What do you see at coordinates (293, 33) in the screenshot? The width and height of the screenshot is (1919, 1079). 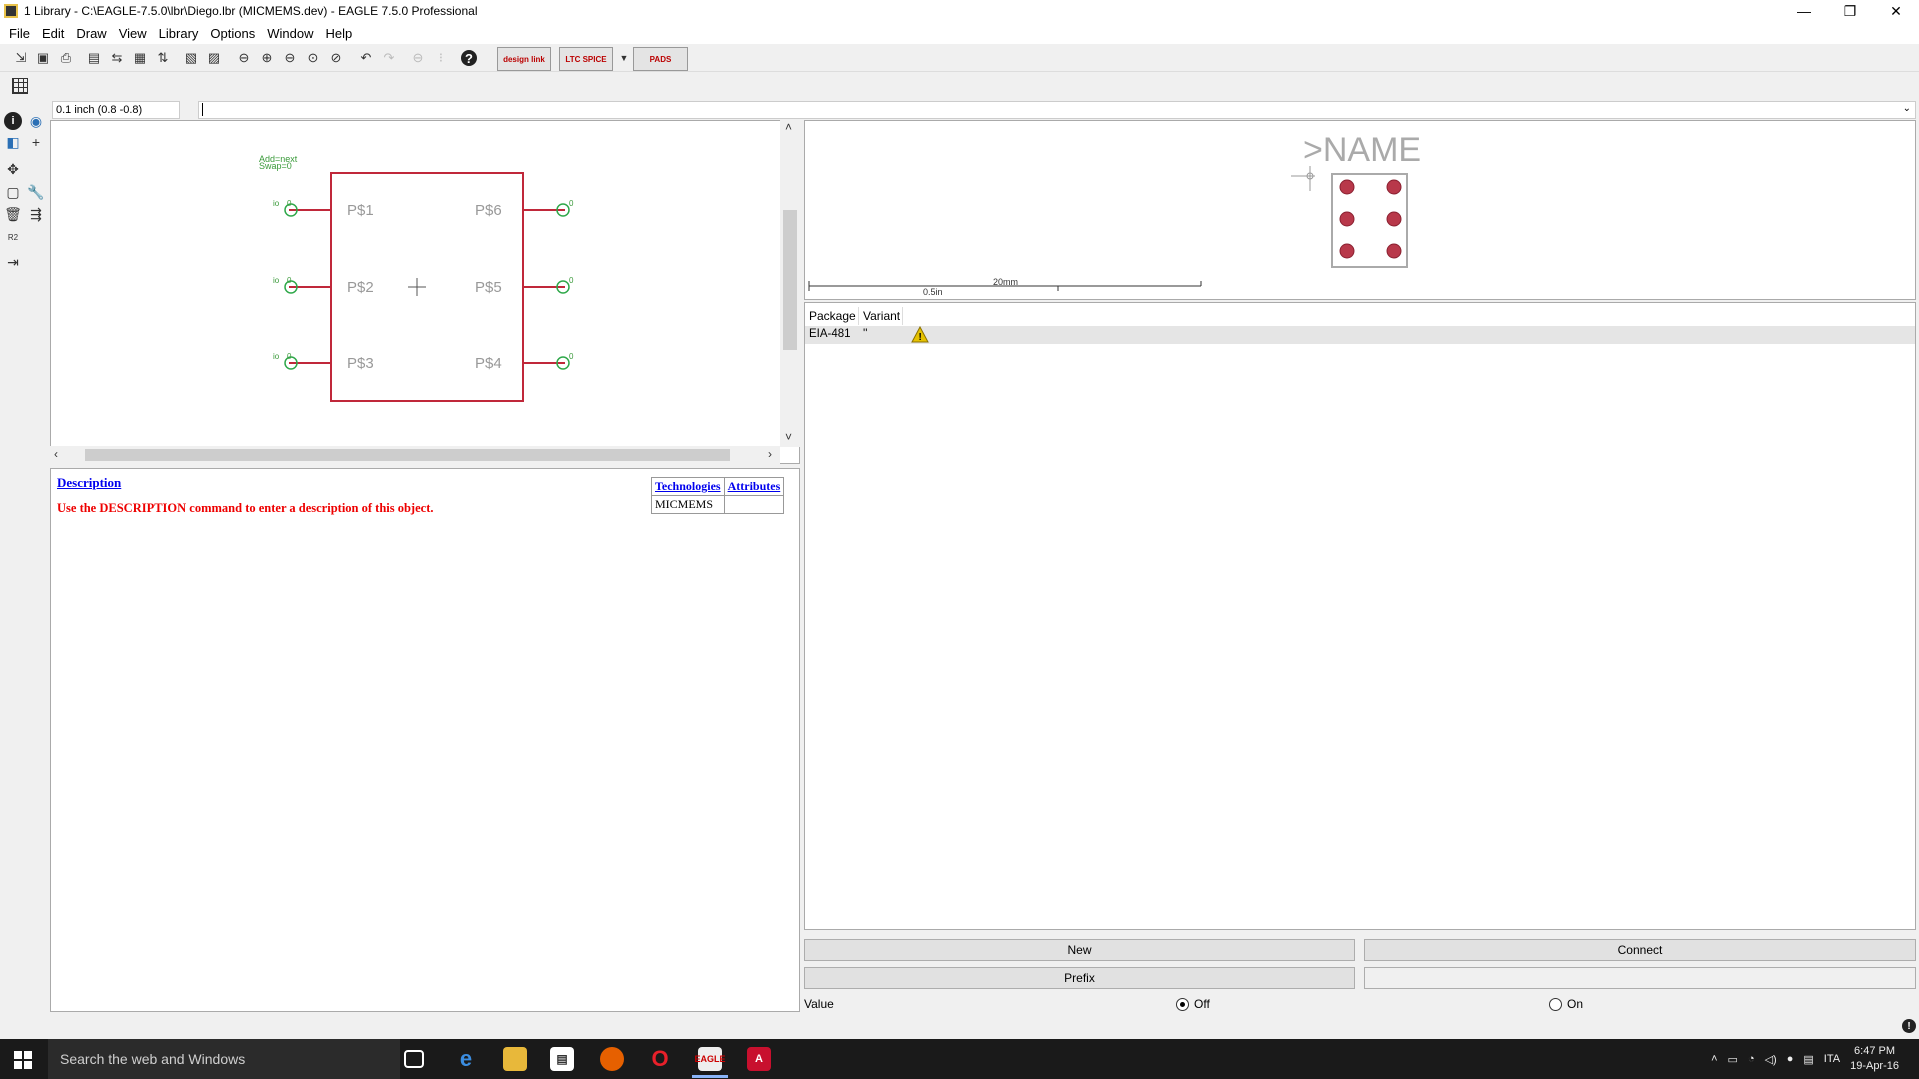 I see `menu-window: Window` at bounding box center [293, 33].